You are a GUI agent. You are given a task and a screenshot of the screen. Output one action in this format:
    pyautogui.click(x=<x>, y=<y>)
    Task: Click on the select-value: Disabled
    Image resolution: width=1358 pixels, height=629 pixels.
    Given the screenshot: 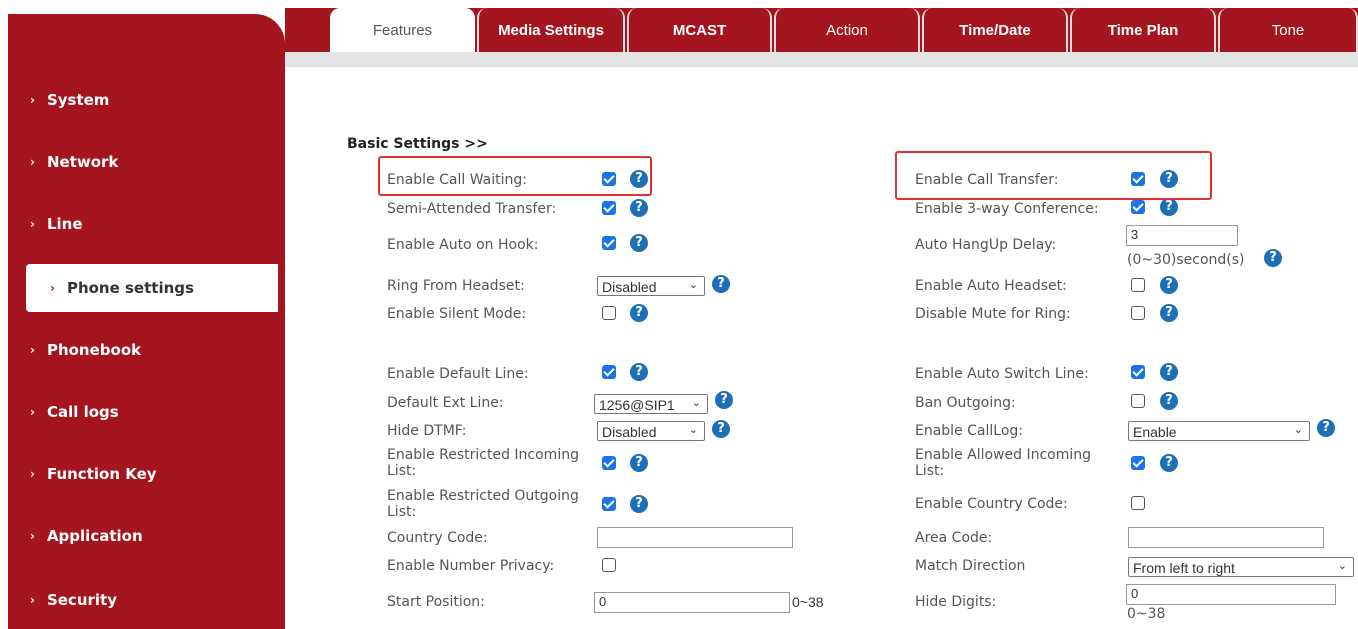 What is the action you would take?
    pyautogui.click(x=629, y=432)
    